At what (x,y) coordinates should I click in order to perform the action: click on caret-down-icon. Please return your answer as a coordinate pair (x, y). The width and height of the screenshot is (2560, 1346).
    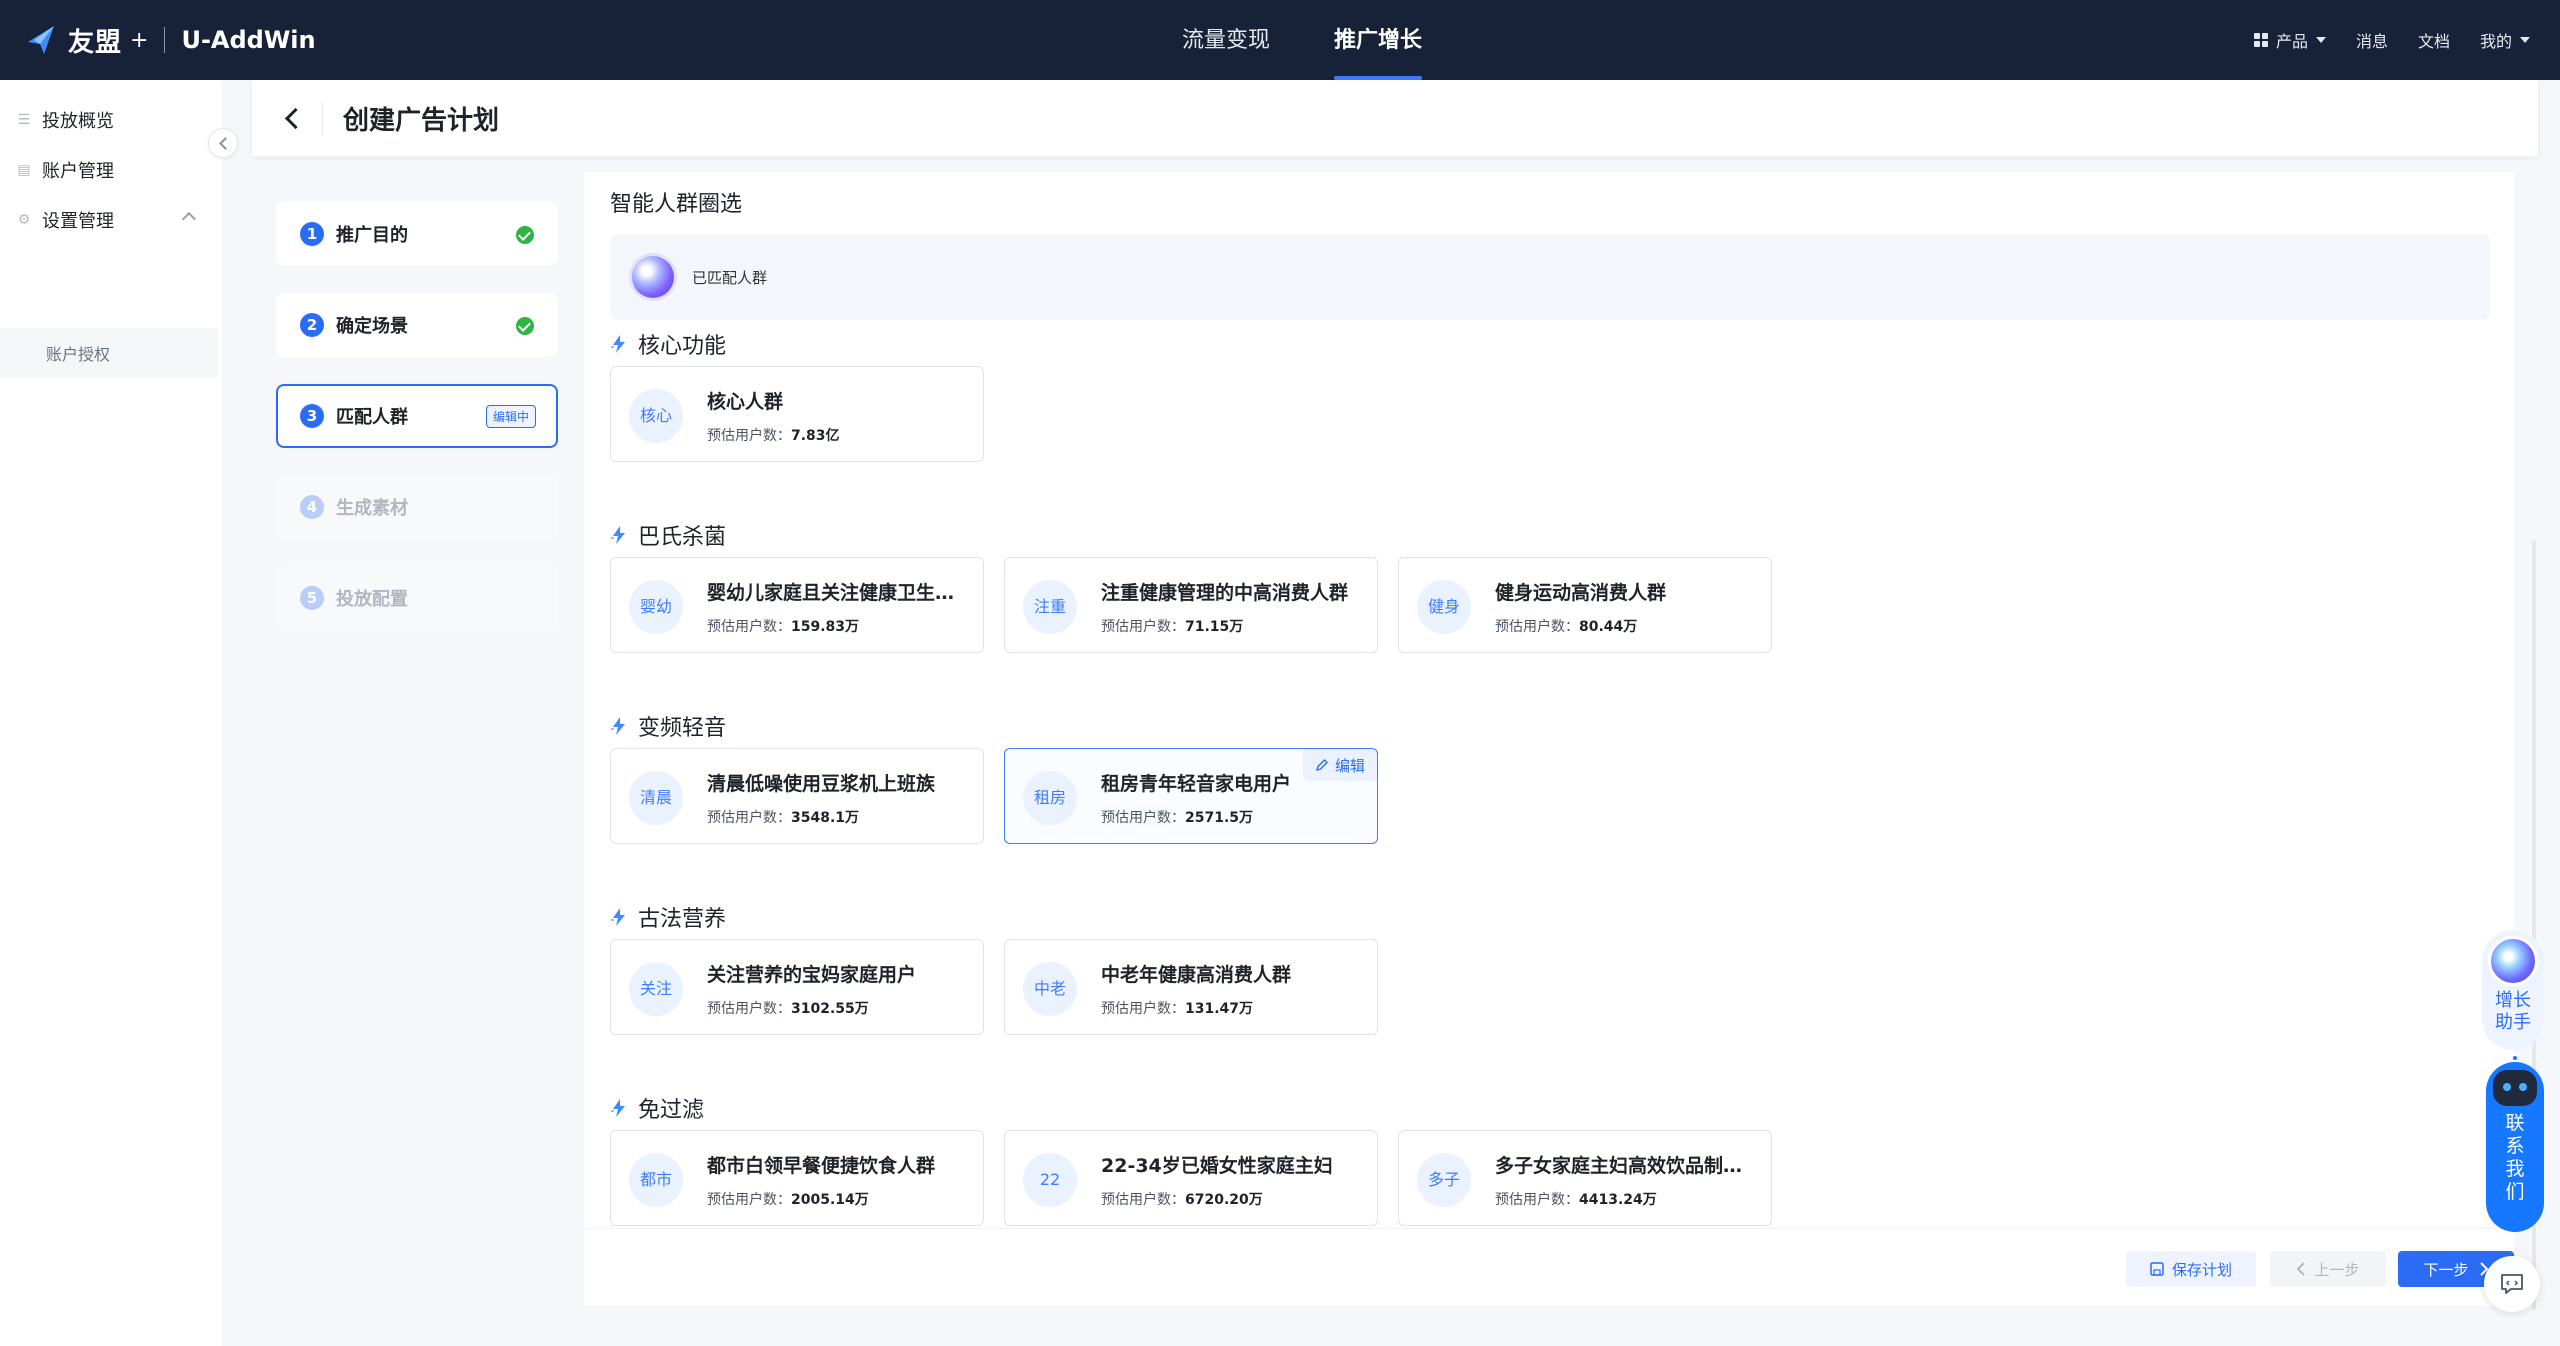
    Looking at the image, I should click on (2525, 40).